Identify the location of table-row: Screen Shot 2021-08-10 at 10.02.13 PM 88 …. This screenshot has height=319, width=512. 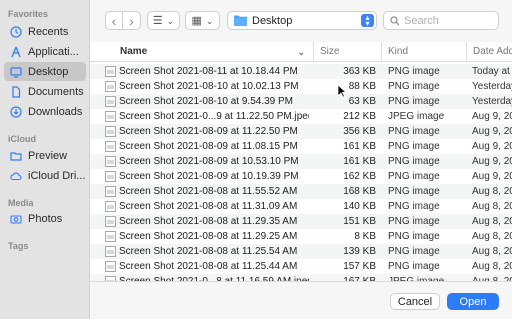
(301, 86).